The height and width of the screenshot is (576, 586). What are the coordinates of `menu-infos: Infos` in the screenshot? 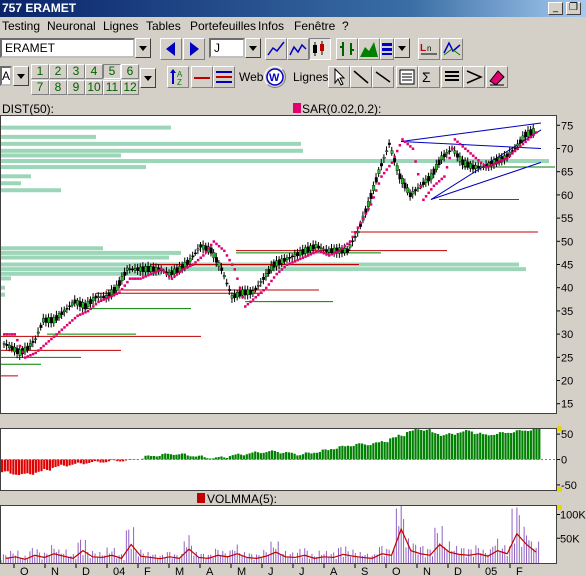 It's located at (271, 26).